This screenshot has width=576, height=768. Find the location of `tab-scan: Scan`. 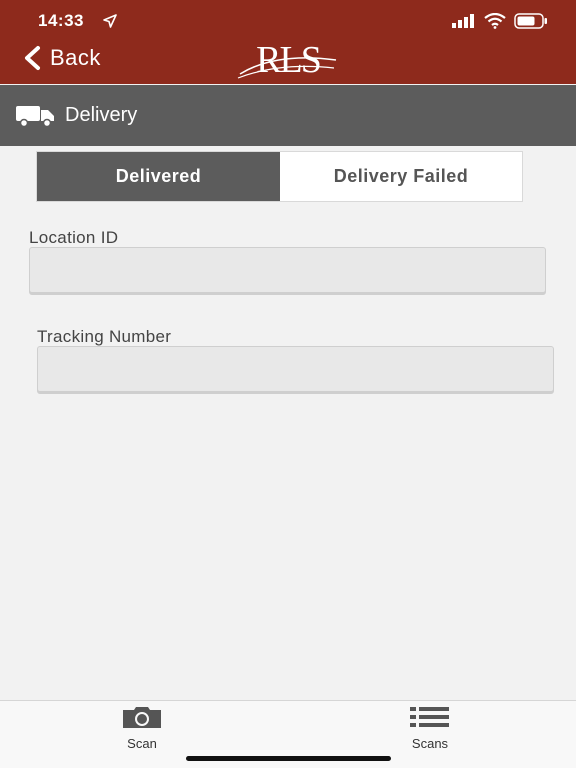

tab-scan: Scan is located at coordinates (142, 728).